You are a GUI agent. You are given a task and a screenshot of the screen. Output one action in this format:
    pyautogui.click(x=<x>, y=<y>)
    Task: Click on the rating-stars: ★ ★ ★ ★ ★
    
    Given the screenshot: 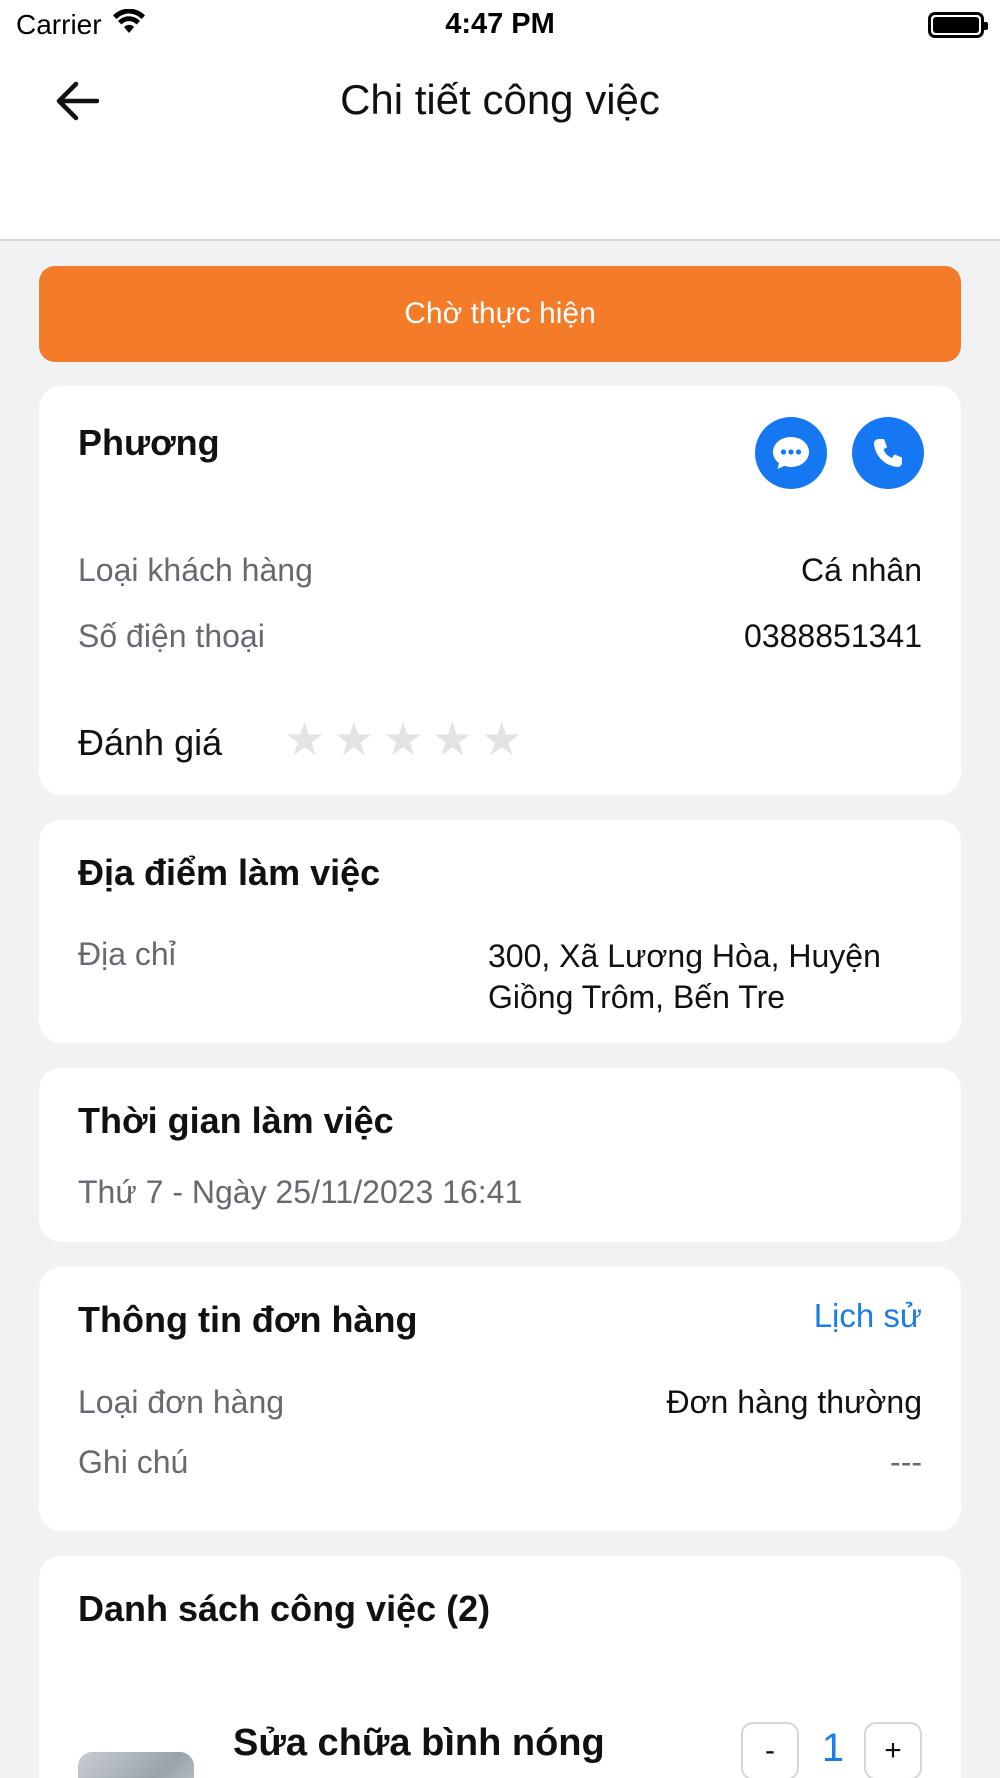 What is the action you would take?
    pyautogui.click(x=403, y=739)
    